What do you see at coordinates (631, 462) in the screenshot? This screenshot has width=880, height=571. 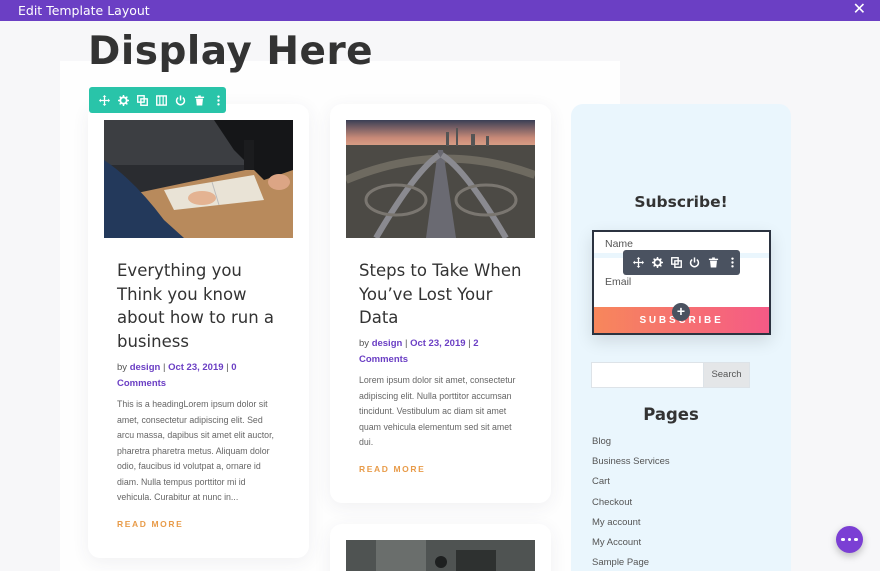 I see `page-link: Business Services` at bounding box center [631, 462].